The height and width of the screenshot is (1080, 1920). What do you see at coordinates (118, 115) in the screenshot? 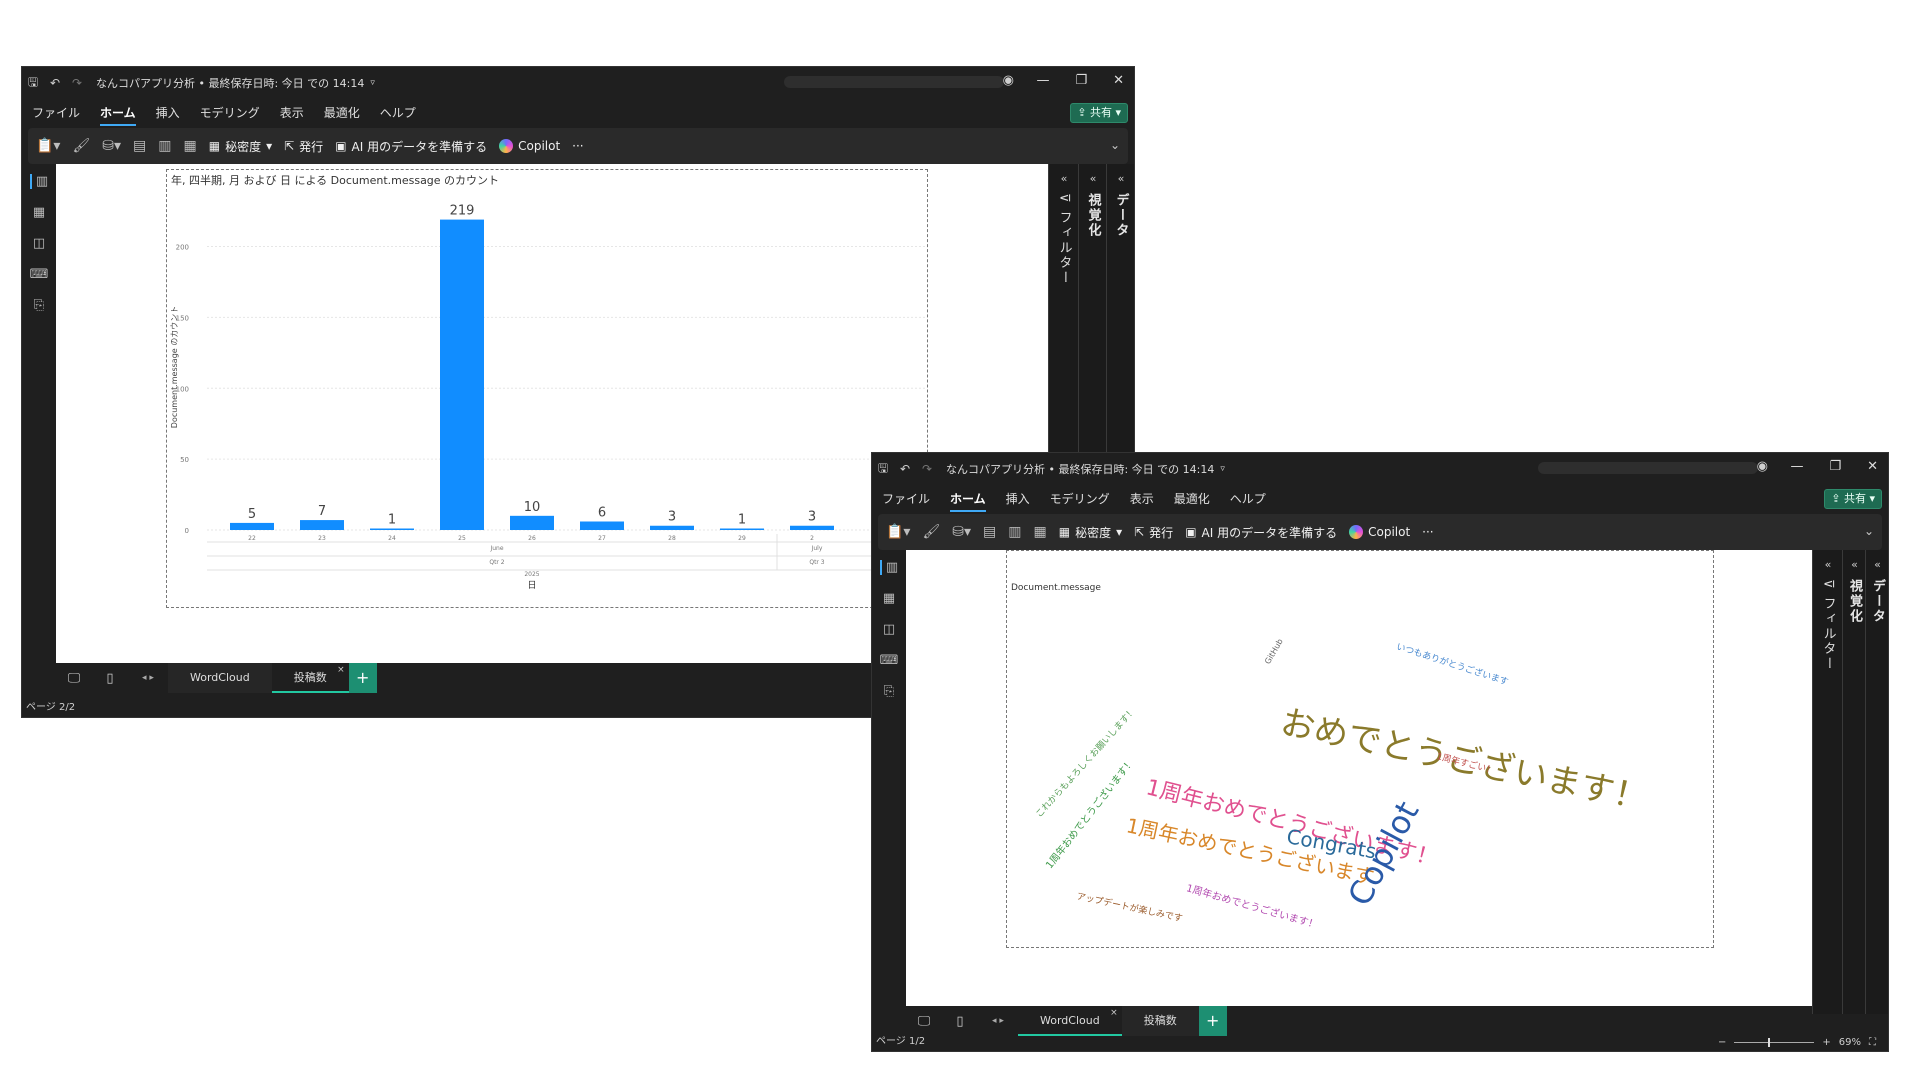
I see `menu-home: ホーム` at bounding box center [118, 115].